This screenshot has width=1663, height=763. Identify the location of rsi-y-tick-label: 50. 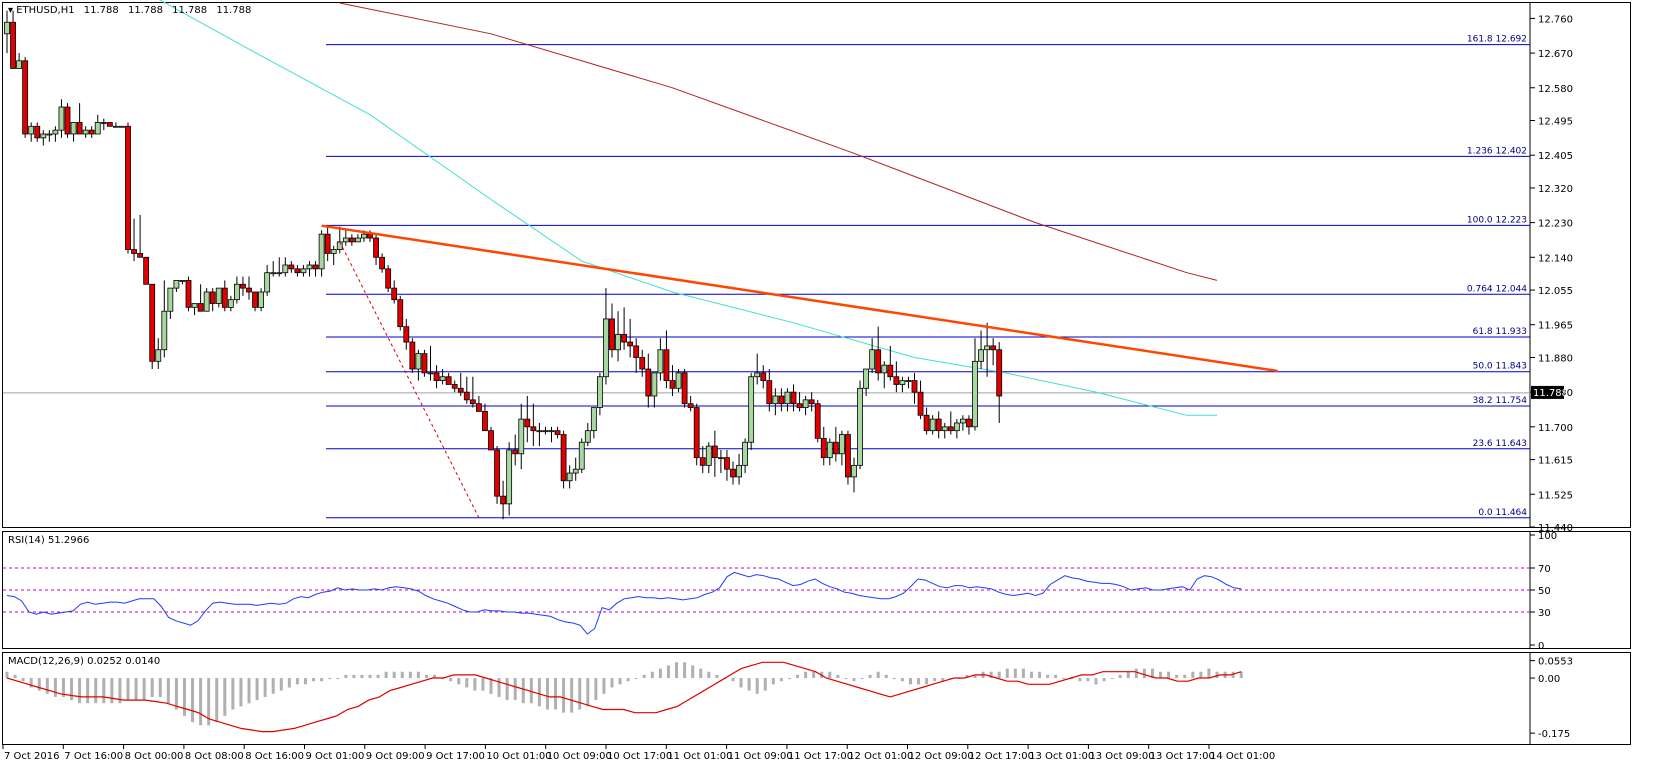
(1544, 591).